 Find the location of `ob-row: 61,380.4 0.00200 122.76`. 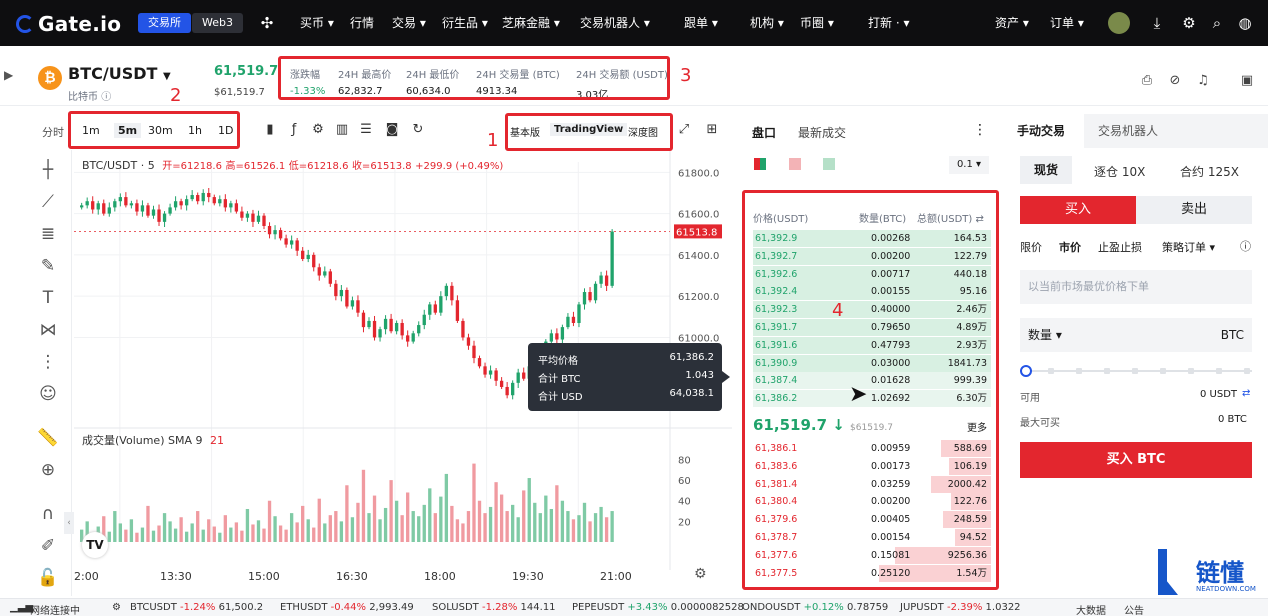

ob-row: 61,380.4 0.00200 122.76 is located at coordinates (872, 502).